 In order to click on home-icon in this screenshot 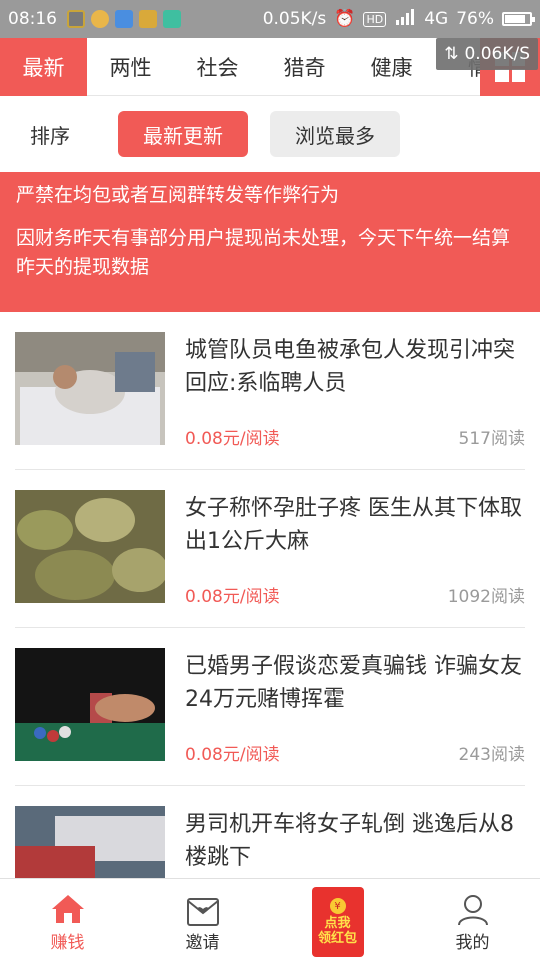, I will do `click(68, 911)`.